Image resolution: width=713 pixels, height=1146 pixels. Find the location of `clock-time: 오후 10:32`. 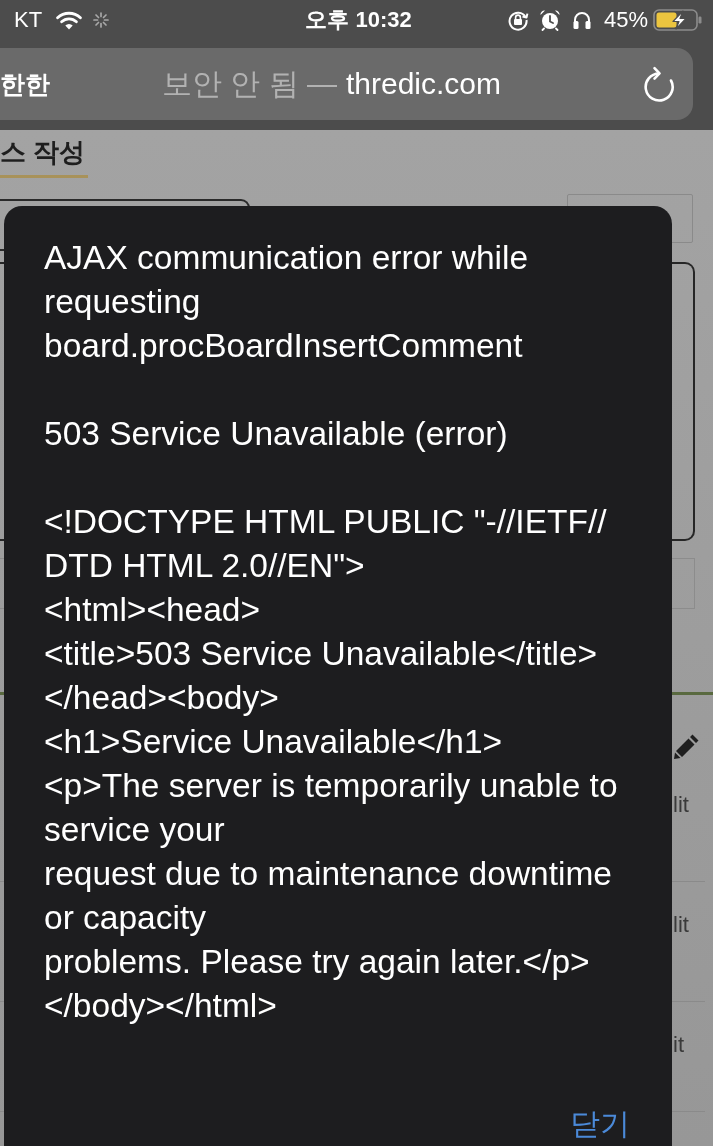

clock-time: 오후 10:32 is located at coordinates (358, 20).